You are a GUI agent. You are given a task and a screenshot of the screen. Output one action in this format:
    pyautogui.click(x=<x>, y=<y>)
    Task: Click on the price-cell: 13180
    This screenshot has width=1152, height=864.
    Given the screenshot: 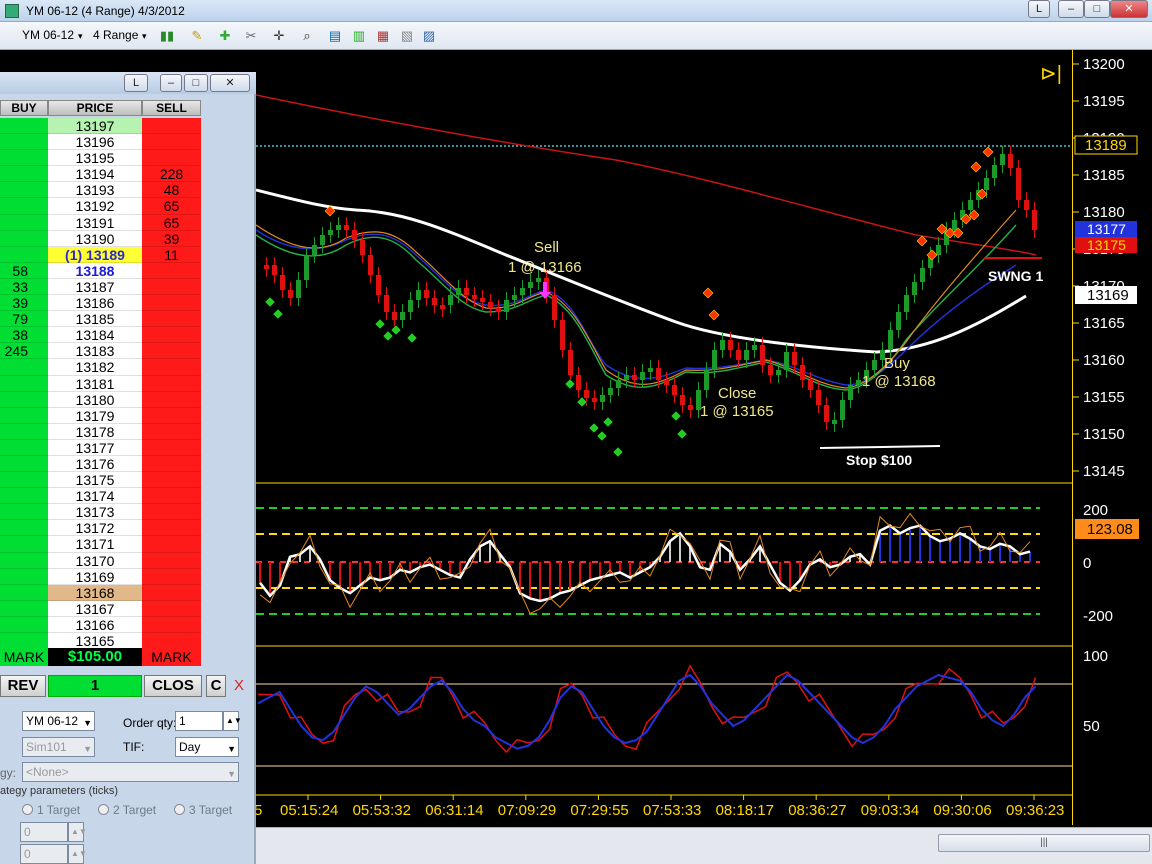 What is the action you would take?
    pyautogui.click(x=95, y=399)
    